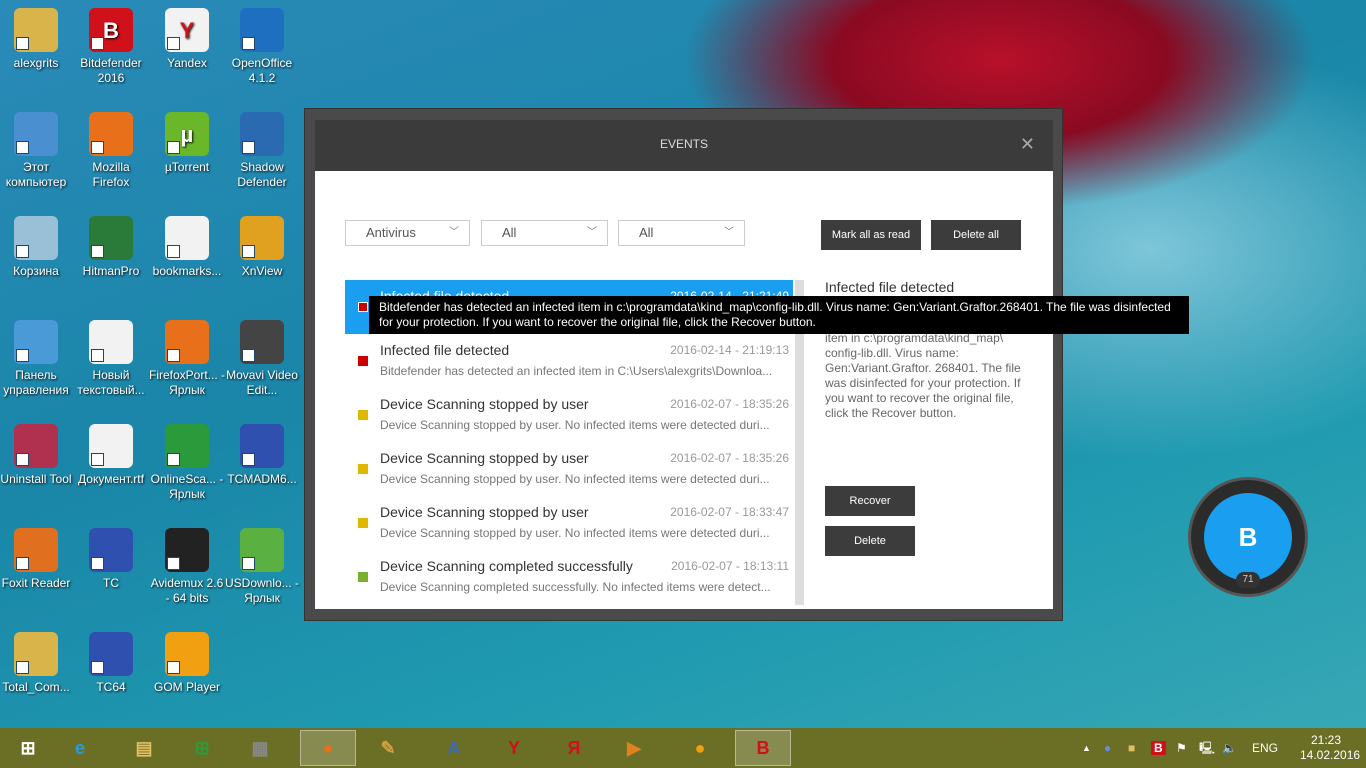 Image resolution: width=1366 pixels, height=768 pixels. What do you see at coordinates (871, 235) in the screenshot?
I see `mark-all-read-button: Mark all as read` at bounding box center [871, 235].